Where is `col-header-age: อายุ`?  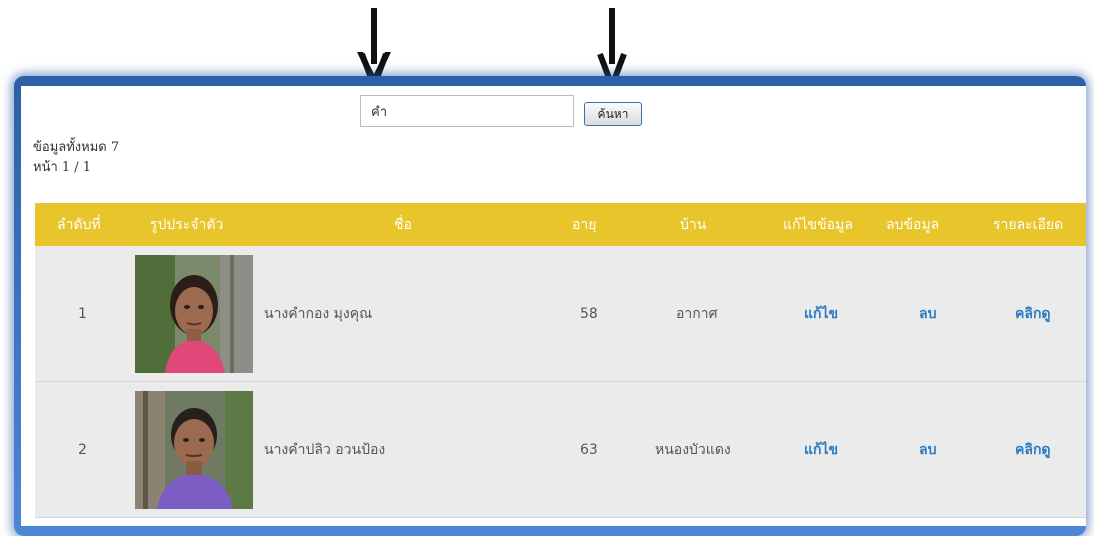
col-header-age: อายุ is located at coordinates (584, 224).